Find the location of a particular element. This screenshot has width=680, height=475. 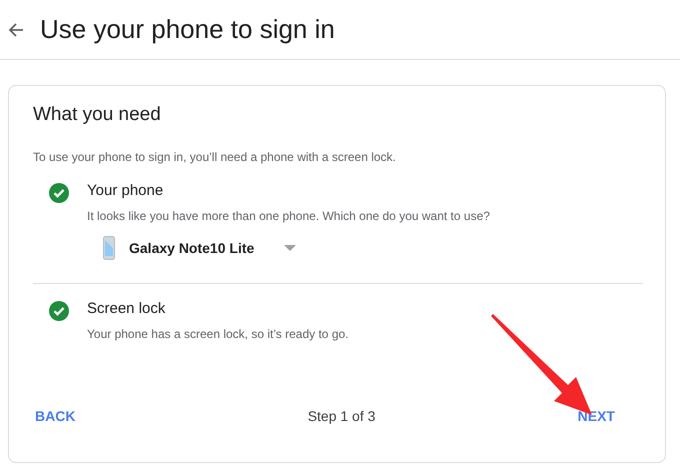

back-arrow-icon is located at coordinates (16, 30).